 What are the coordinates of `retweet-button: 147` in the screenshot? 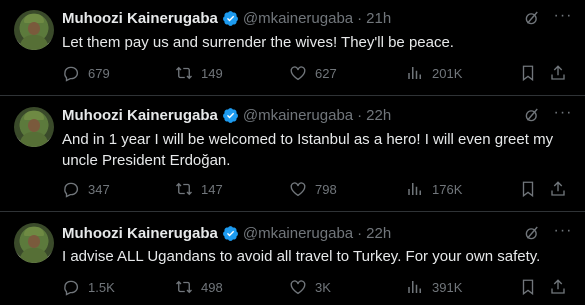 It's located at (199, 189).